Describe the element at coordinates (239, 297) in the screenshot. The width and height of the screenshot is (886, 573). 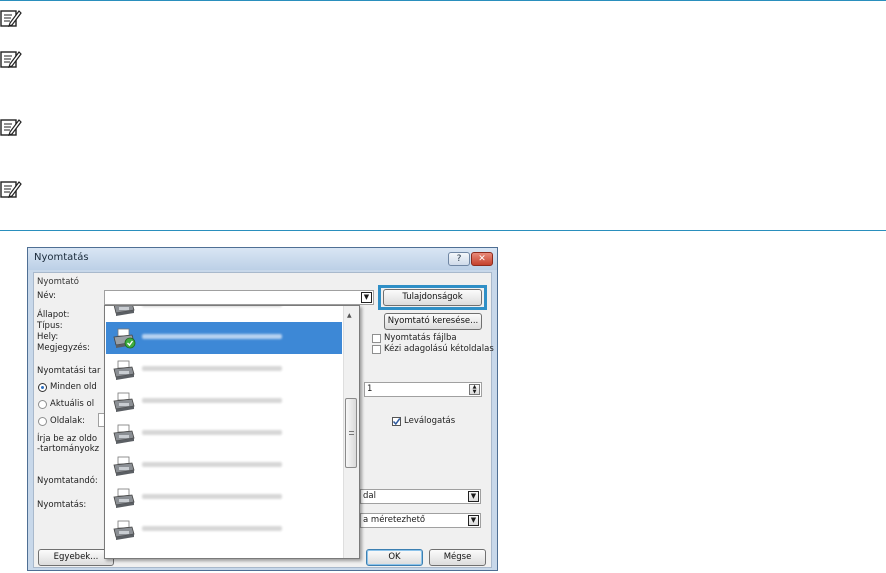
I see `printer-name-combo: ▼` at that location.